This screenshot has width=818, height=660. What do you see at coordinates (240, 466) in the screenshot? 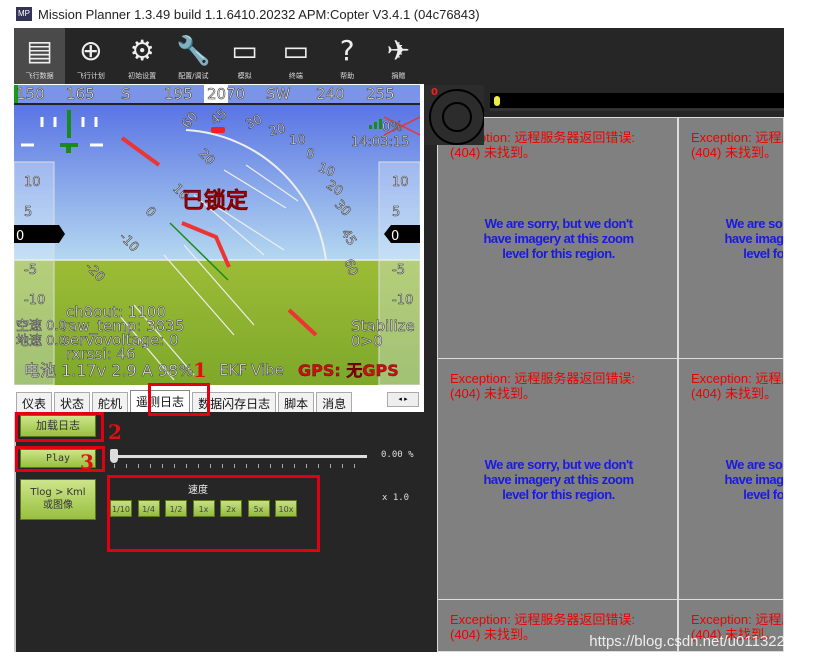
I see `slider-ticks` at bounding box center [240, 466].